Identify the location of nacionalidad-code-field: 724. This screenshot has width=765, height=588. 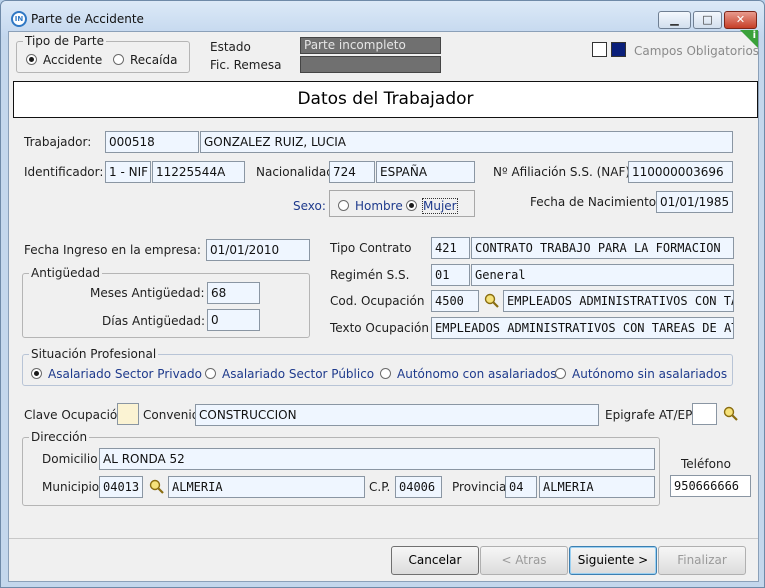
(352, 172).